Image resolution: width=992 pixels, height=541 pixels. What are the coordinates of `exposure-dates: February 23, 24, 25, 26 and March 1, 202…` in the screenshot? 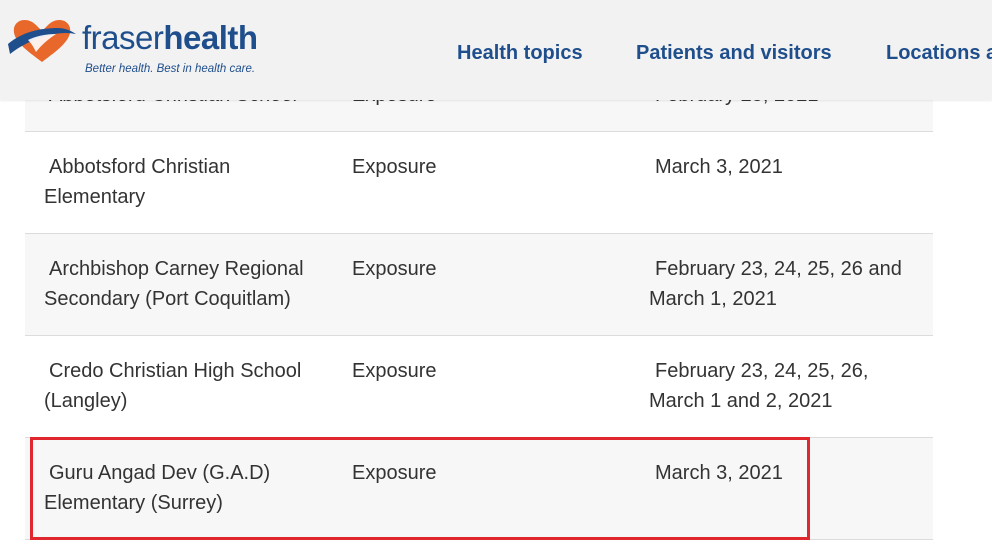 It's located at (775, 284).